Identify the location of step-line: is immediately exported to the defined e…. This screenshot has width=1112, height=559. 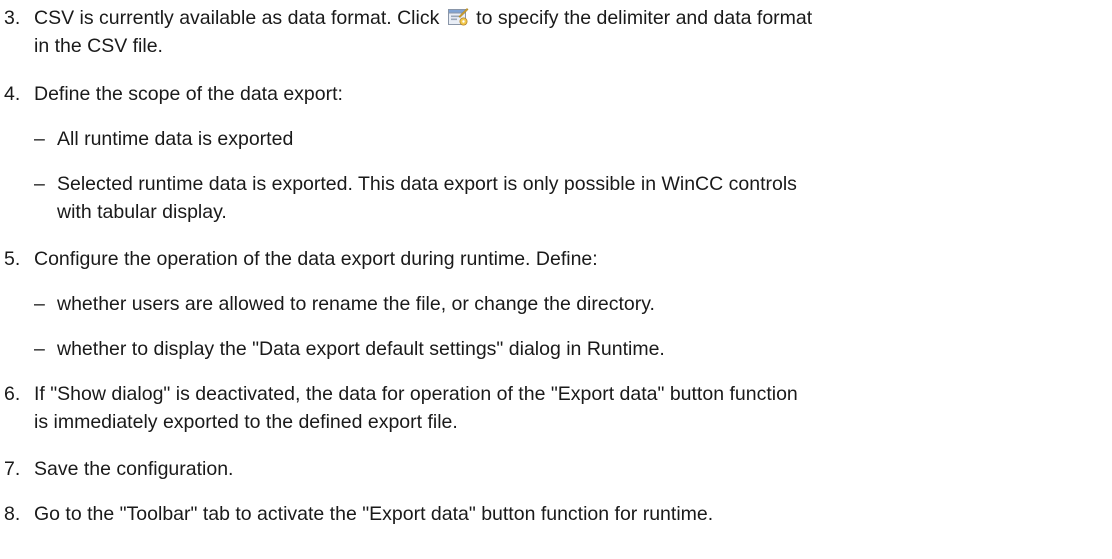
(246, 422).